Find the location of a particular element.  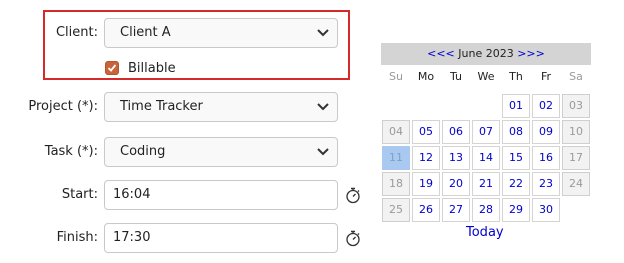

calendar-day: 07 is located at coordinates (486, 132).